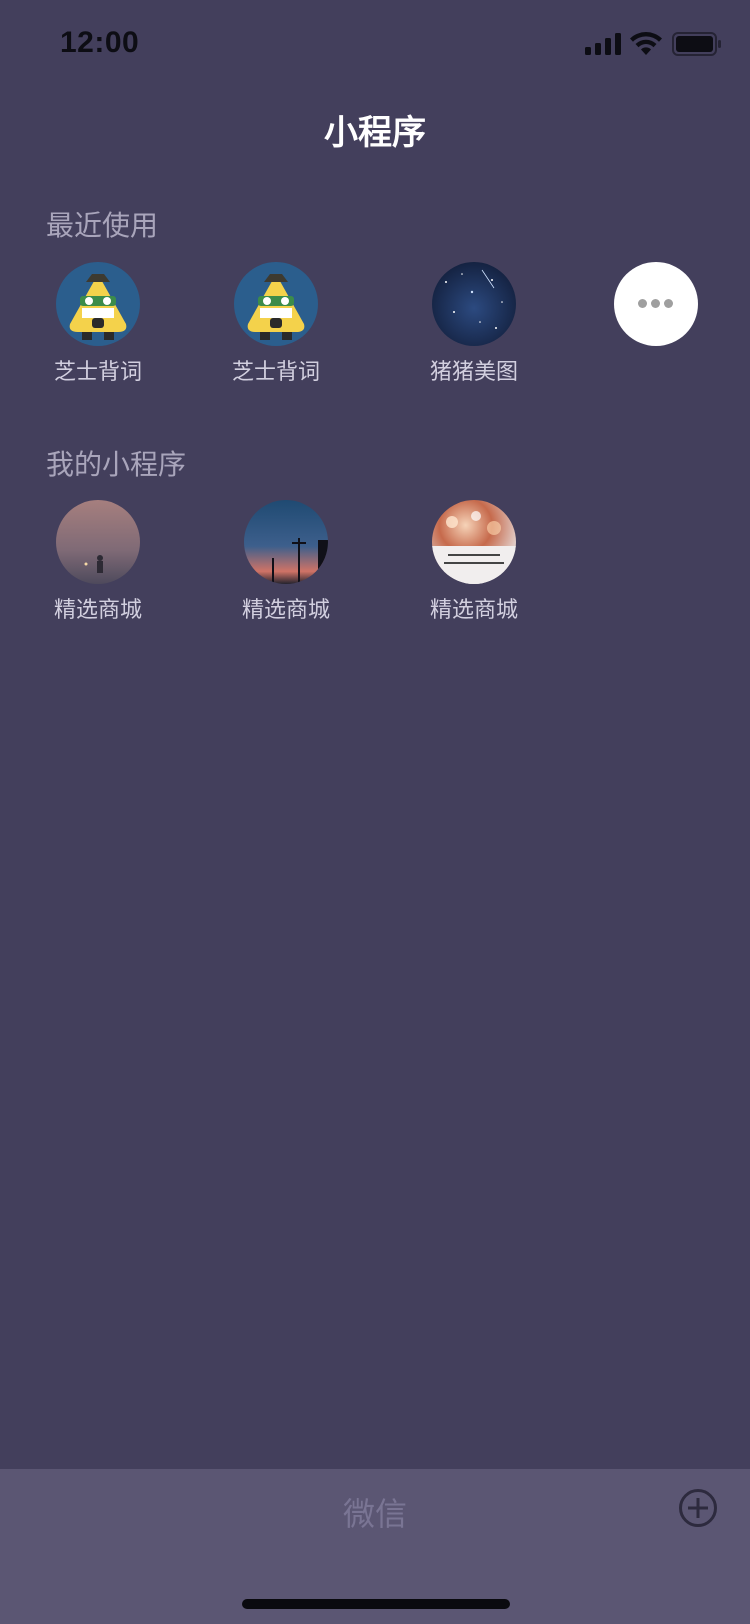 This screenshot has height=1624, width=750. I want to click on app-label: 猪猪美图, so click(473, 372).